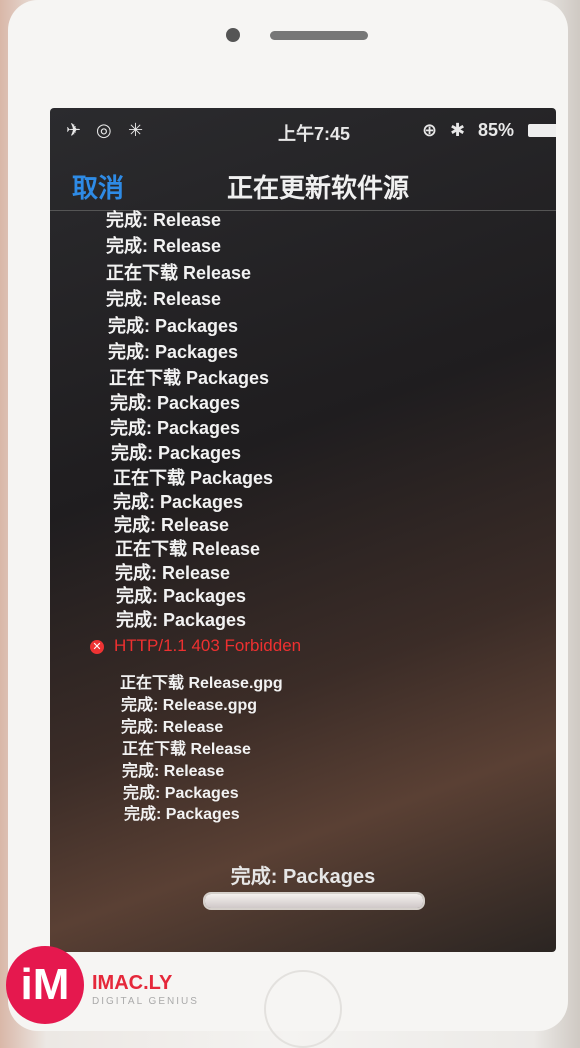 Image resolution: width=580 pixels, height=1048 pixels. What do you see at coordinates (303, 877) in the screenshot?
I see `progress-message: 完成: Packages` at bounding box center [303, 877].